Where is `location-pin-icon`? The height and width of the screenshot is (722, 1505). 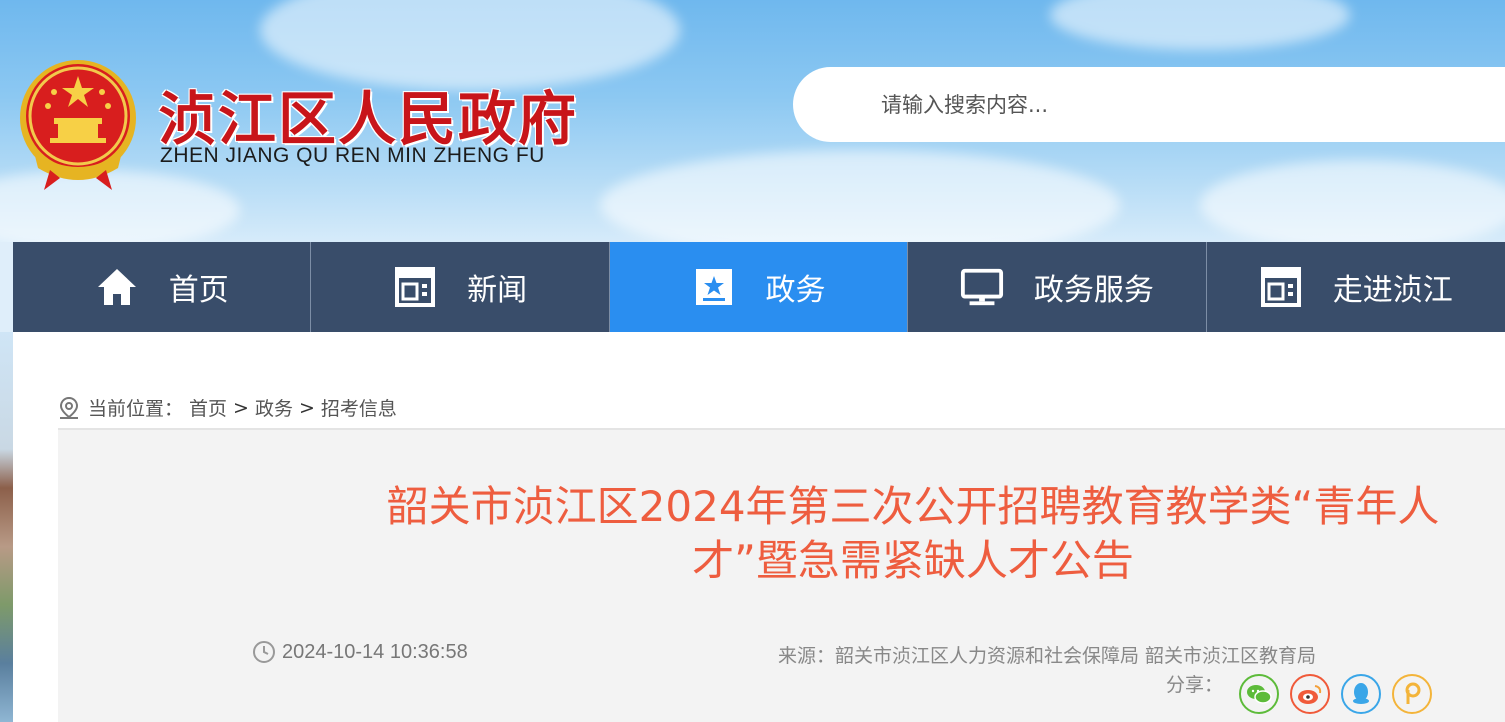 location-pin-icon is located at coordinates (69, 407).